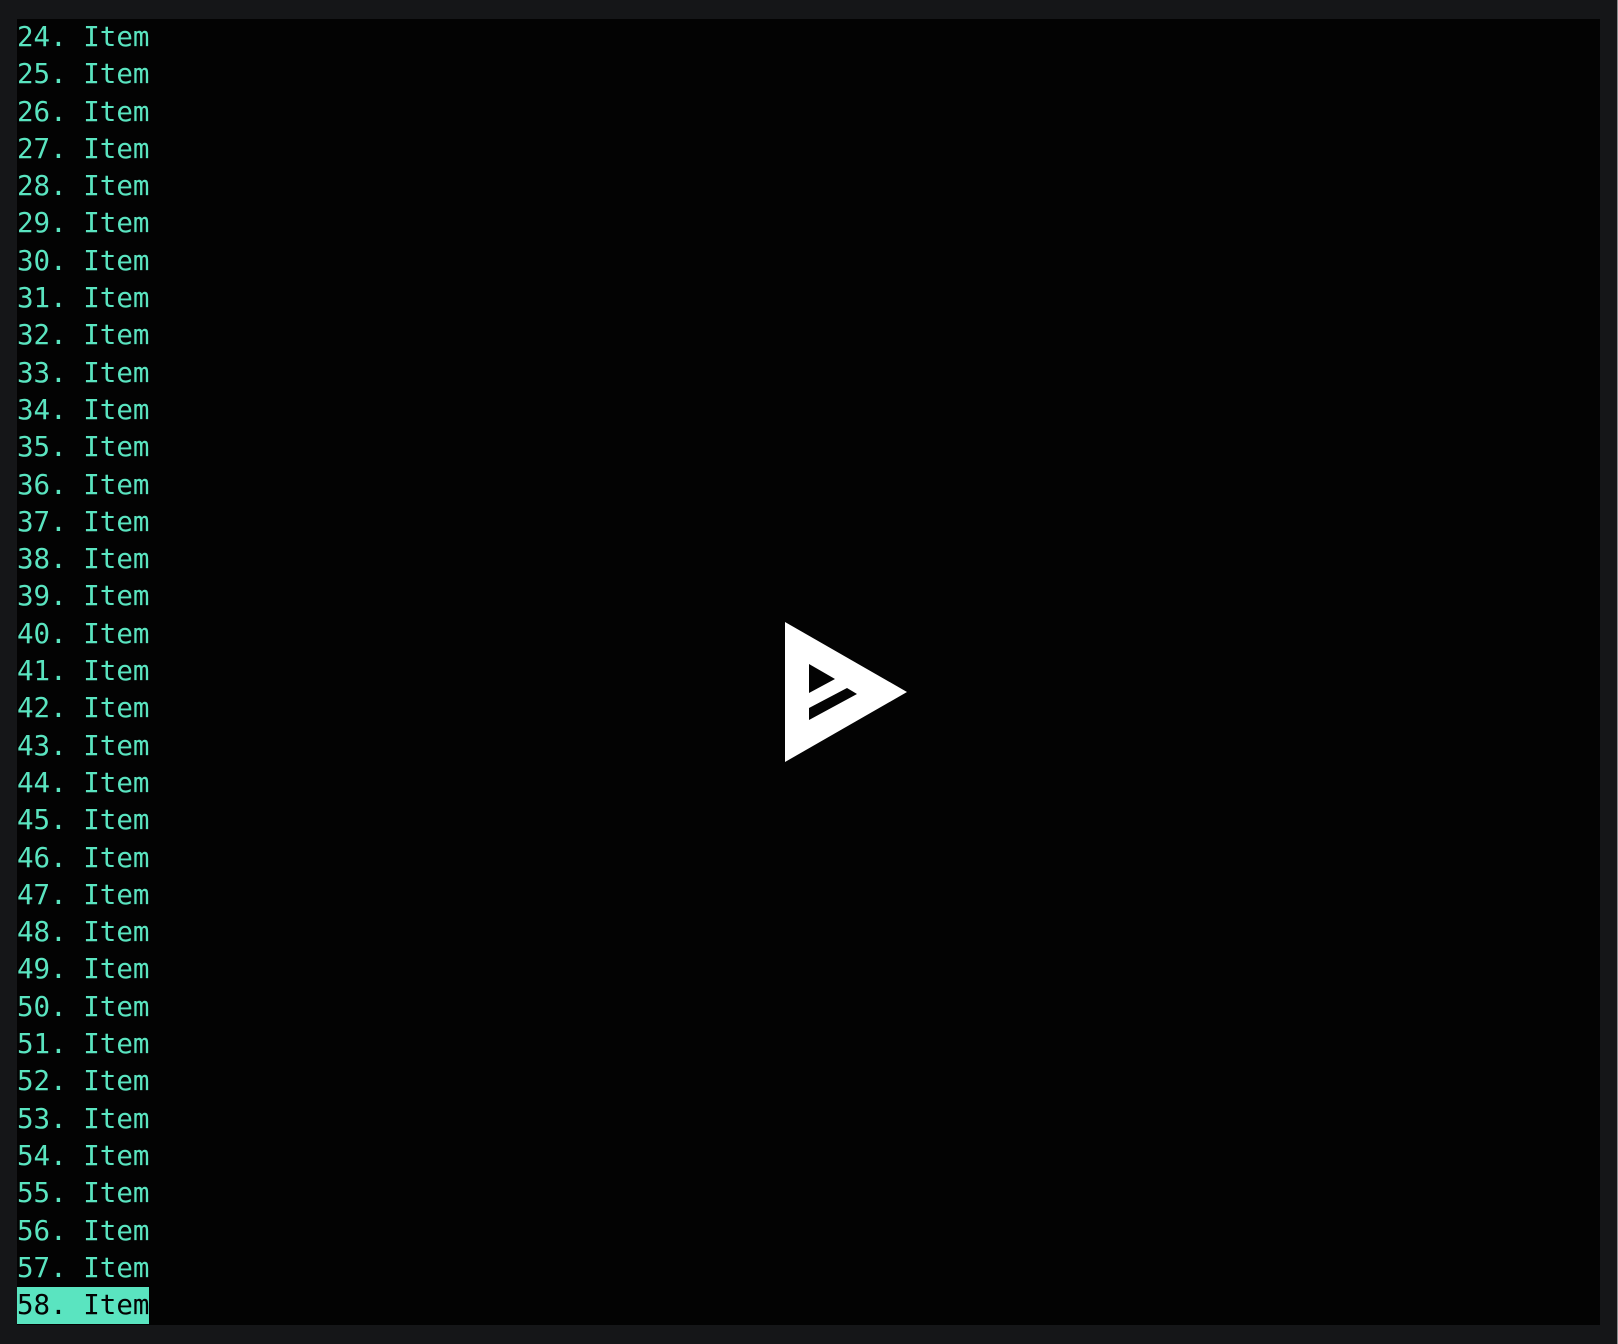 The height and width of the screenshot is (1344, 1618). I want to click on list-item: 43. Item, so click(83, 746).